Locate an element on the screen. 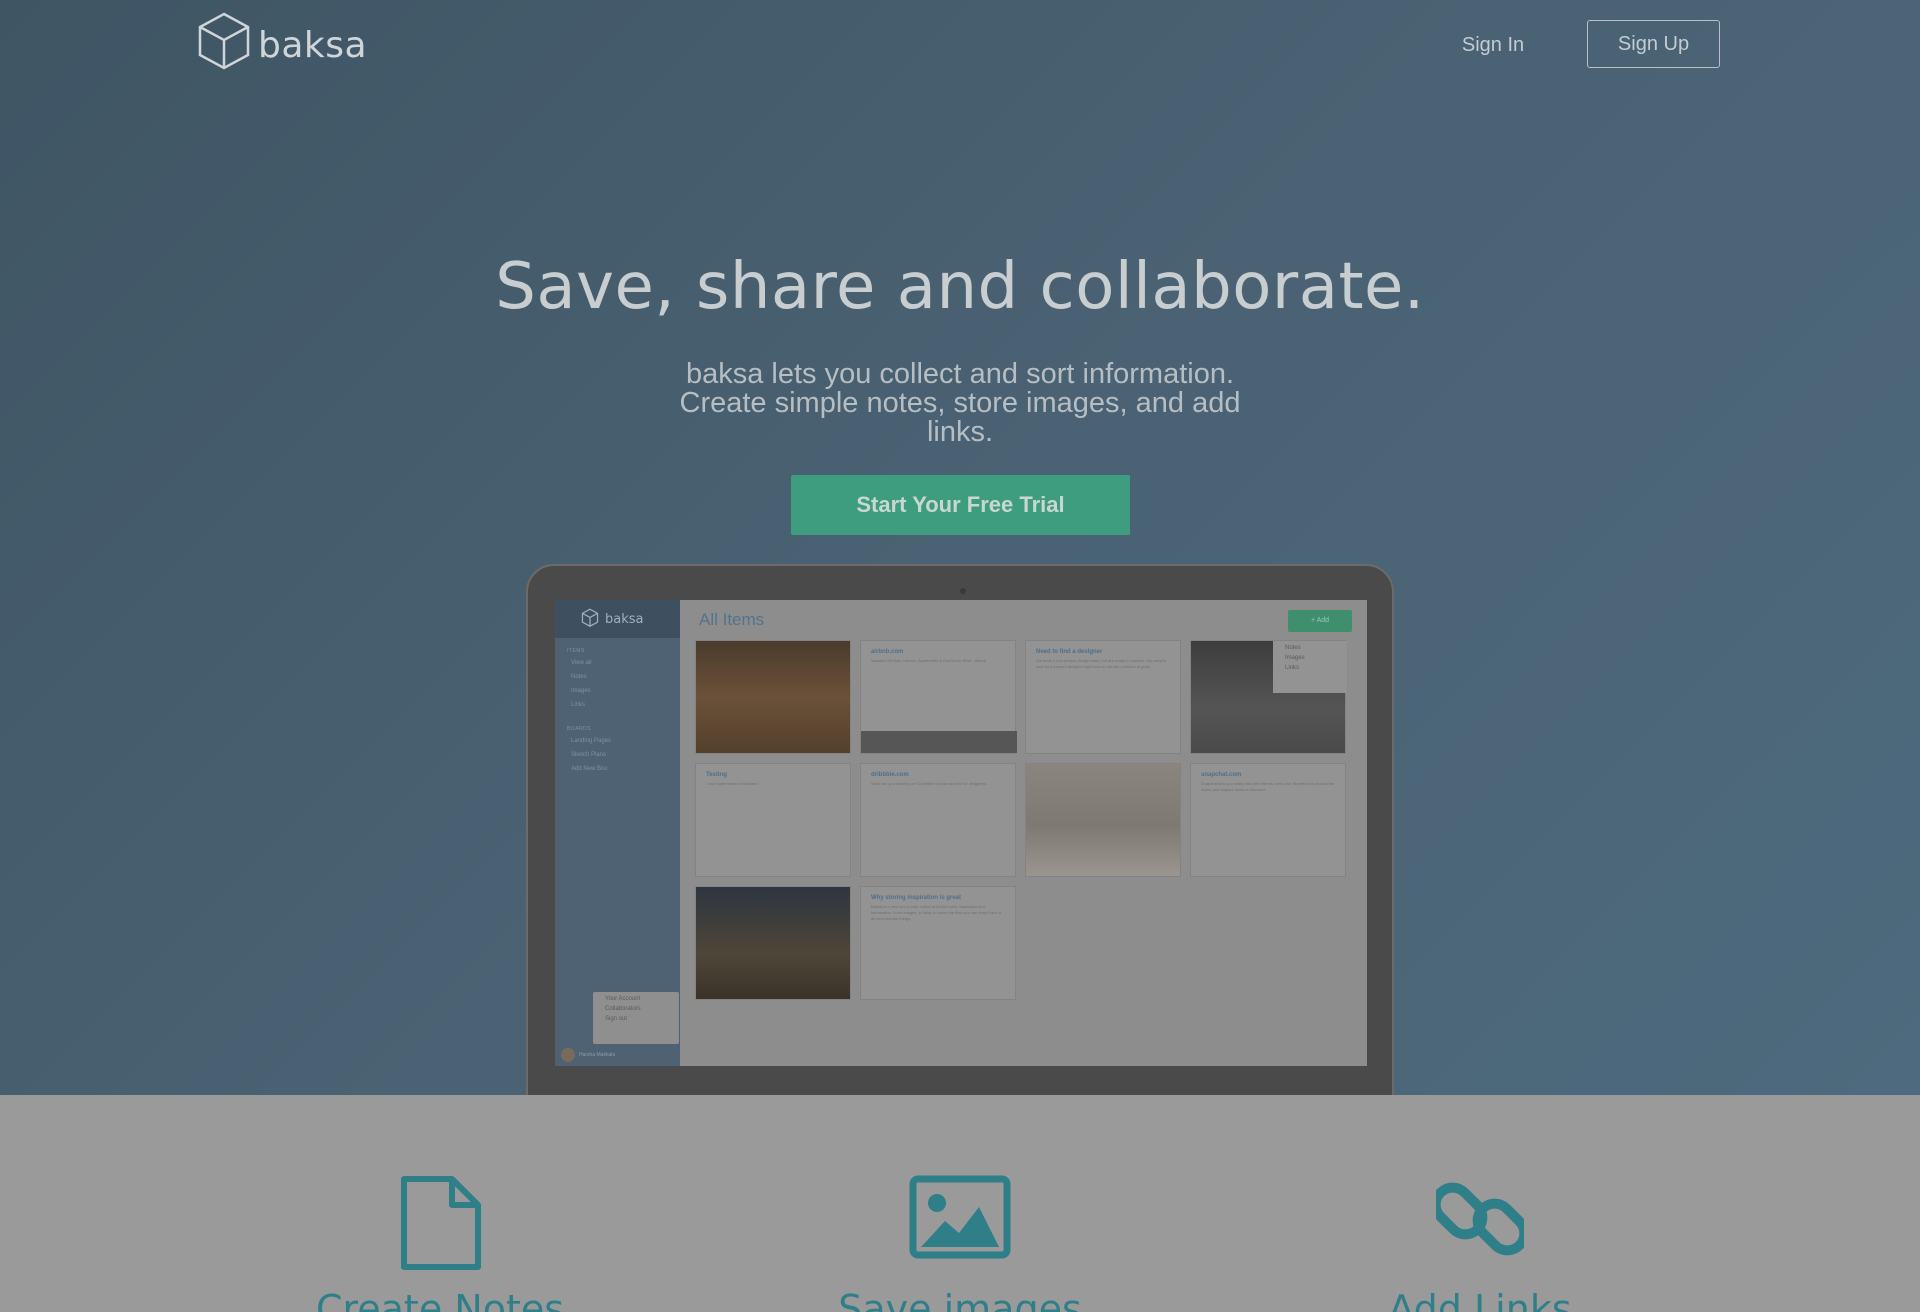  user-name: Harsha Makkala is located at coordinates (597, 1055).